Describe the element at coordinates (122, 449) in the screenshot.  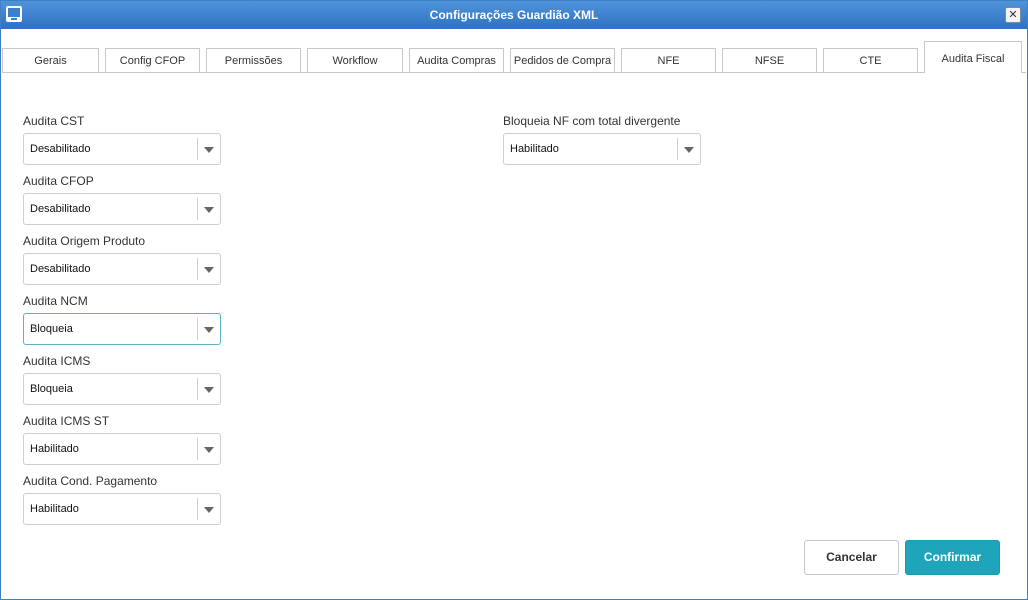
I see `audita-icms-st-select: Habilitado` at that location.